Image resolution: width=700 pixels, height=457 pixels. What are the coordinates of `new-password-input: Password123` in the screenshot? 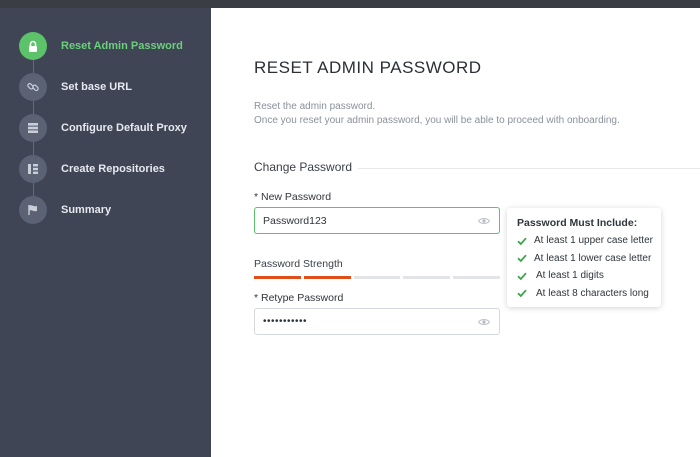 It's located at (377, 220).